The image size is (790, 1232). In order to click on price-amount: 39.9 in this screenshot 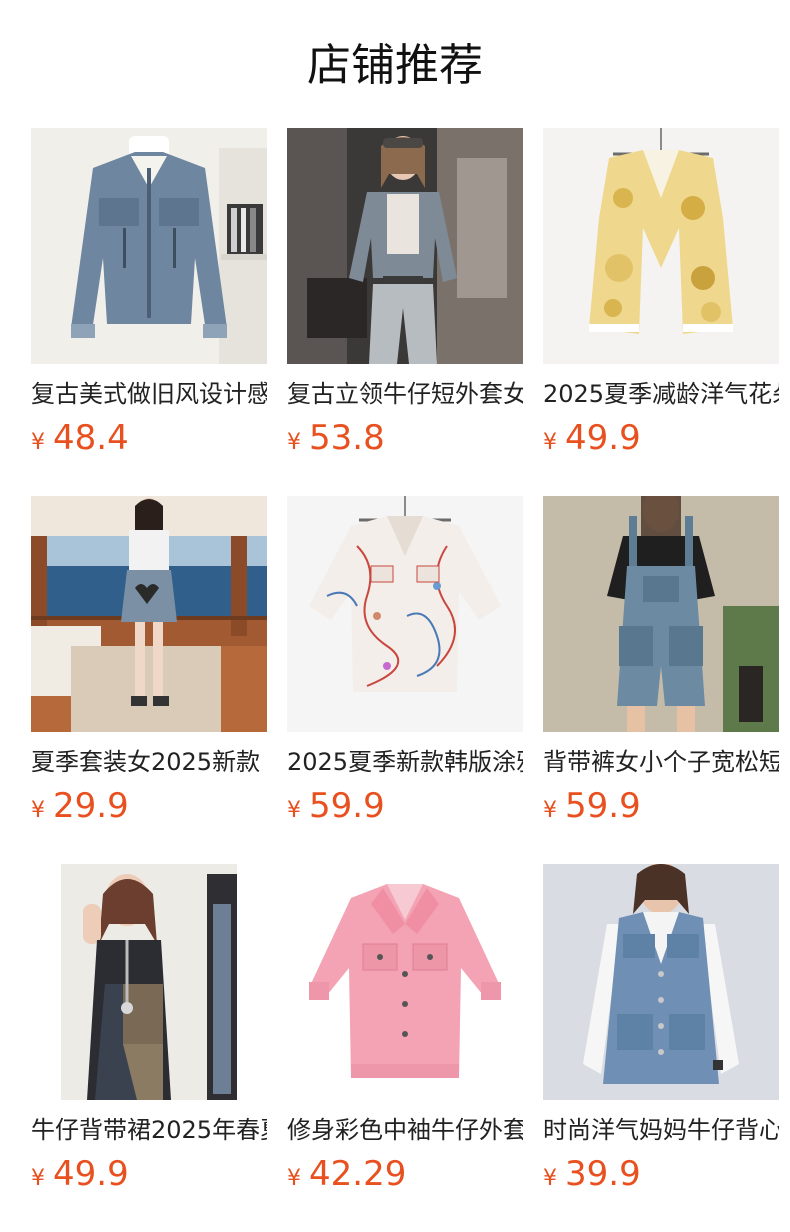, I will do `click(603, 1174)`.